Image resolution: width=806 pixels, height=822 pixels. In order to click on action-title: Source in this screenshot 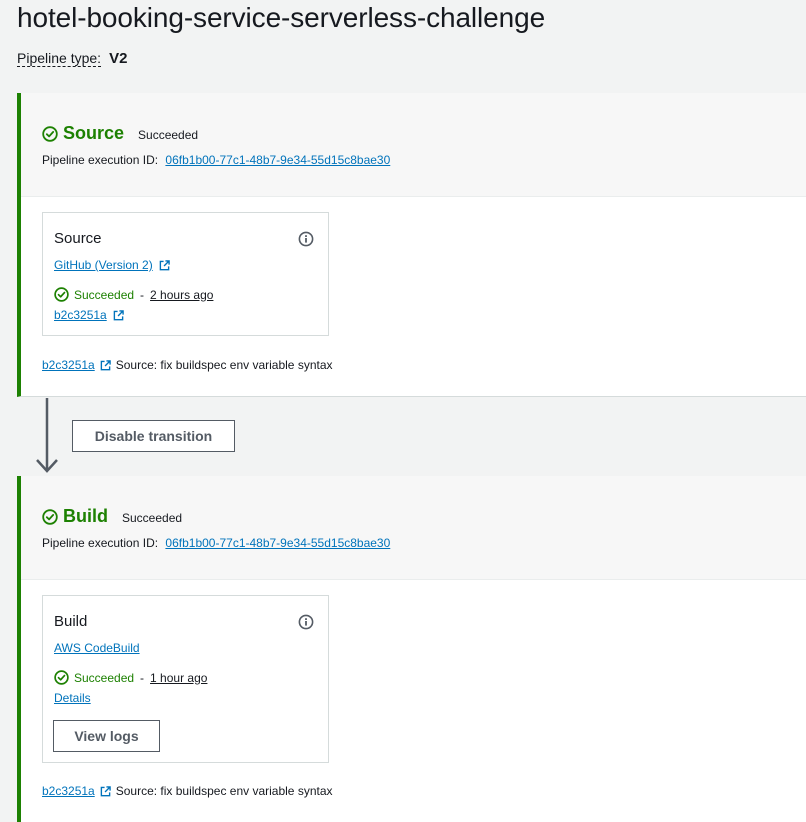, I will do `click(78, 238)`.